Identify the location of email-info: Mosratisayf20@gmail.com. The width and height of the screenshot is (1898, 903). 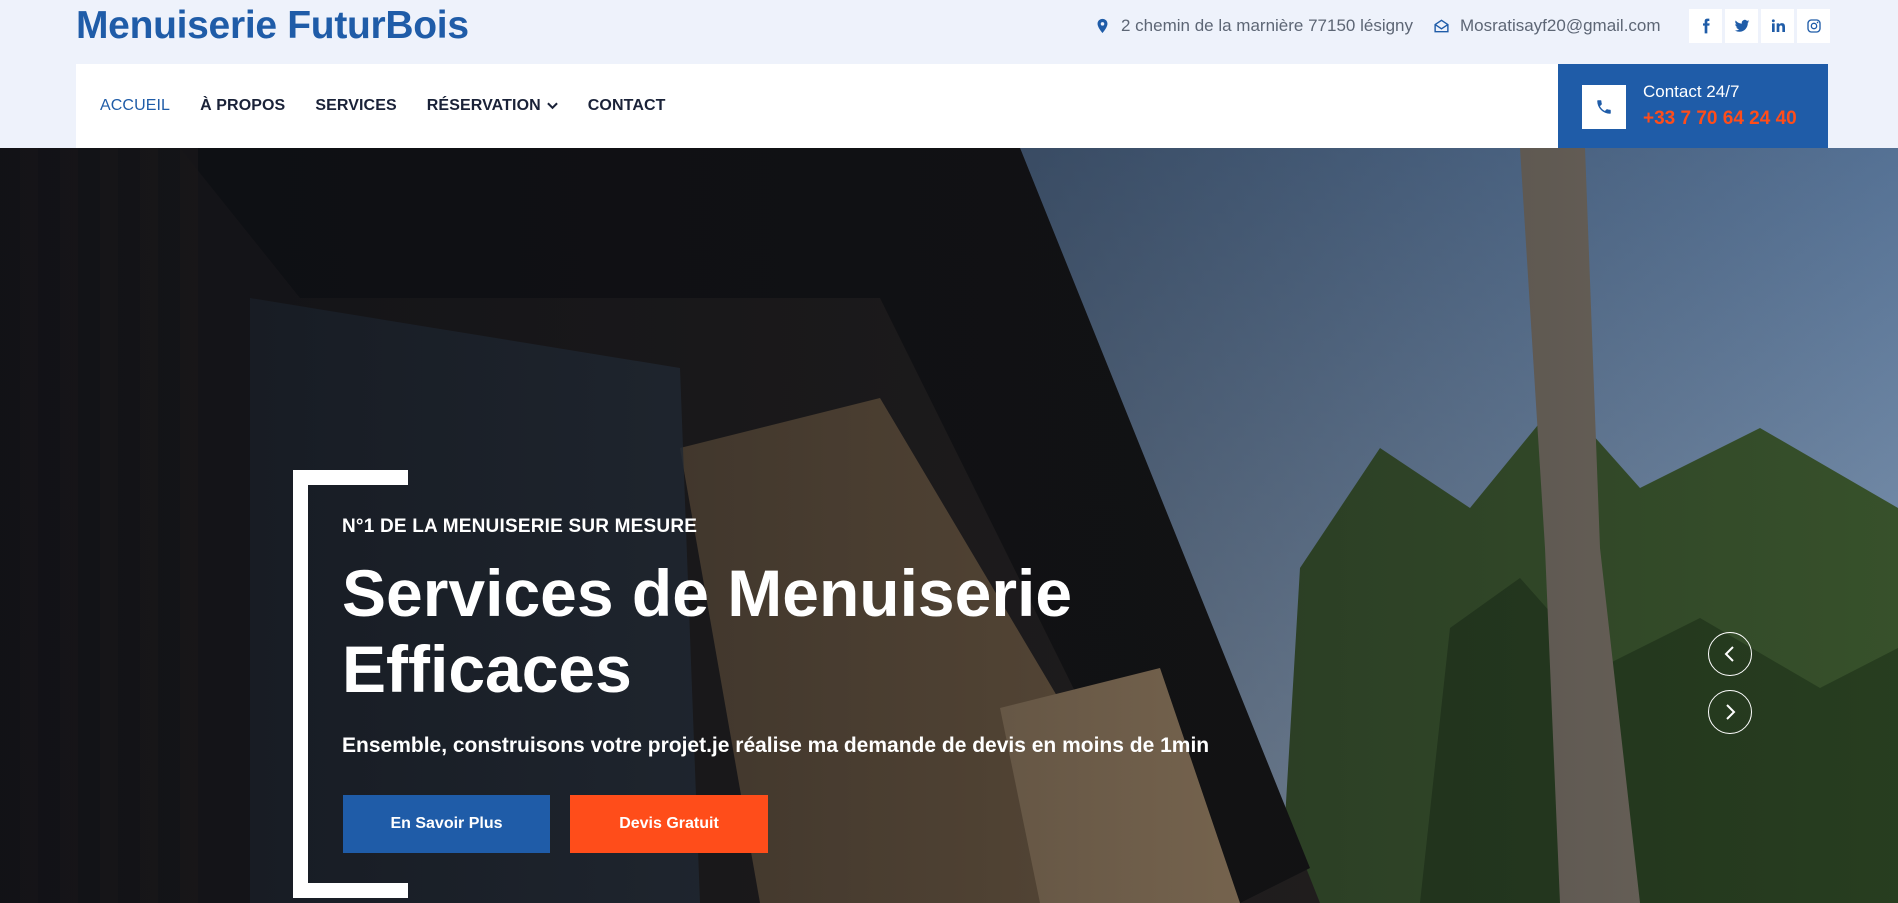
(1547, 26).